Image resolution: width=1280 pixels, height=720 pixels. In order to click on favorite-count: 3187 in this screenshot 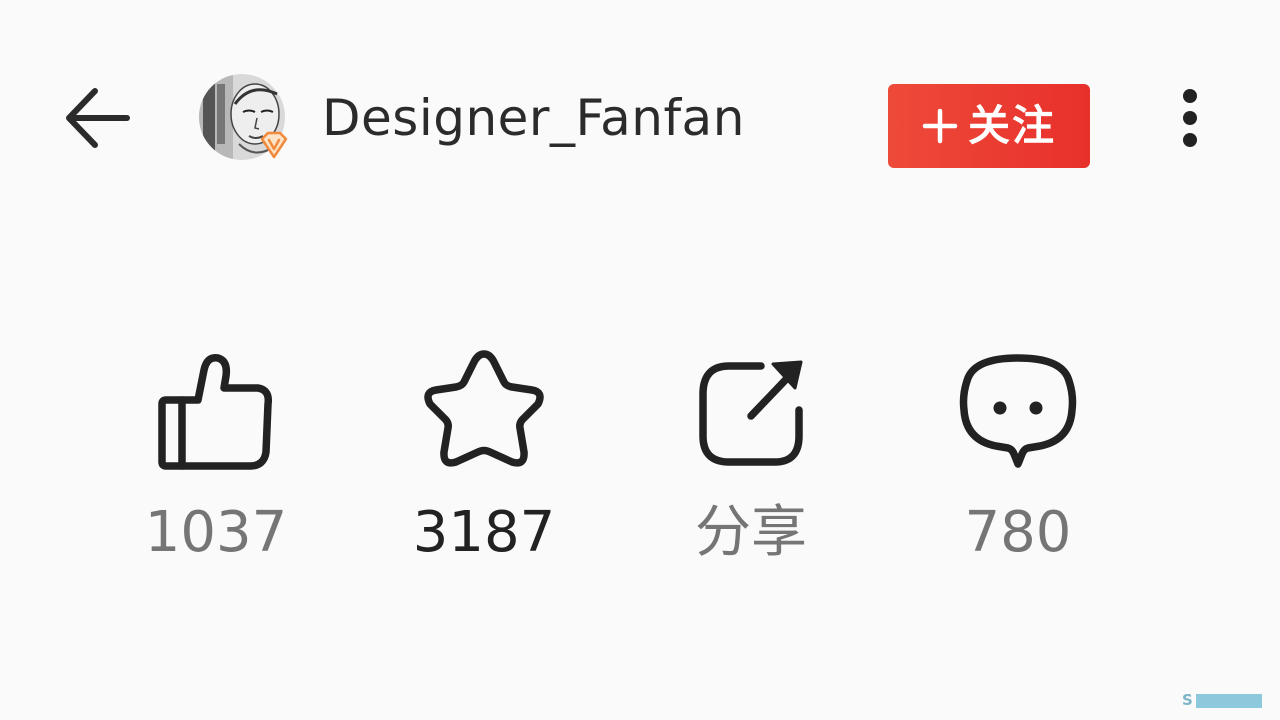, I will do `click(484, 532)`.